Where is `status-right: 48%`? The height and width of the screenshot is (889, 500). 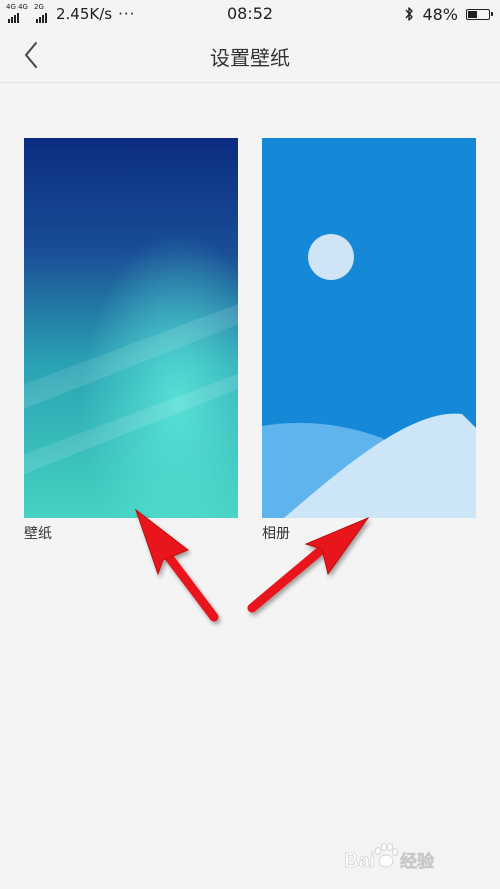
status-right: 48% is located at coordinates (448, 14).